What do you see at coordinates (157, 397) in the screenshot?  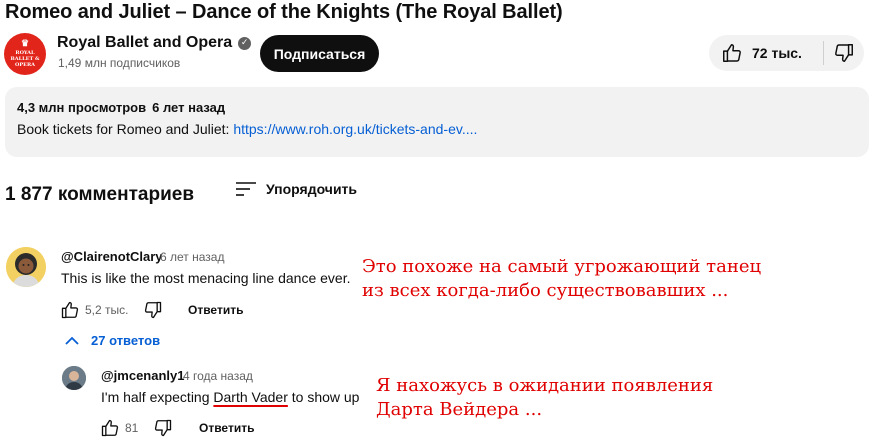 I see `reply-text-start: I'm half expecting` at bounding box center [157, 397].